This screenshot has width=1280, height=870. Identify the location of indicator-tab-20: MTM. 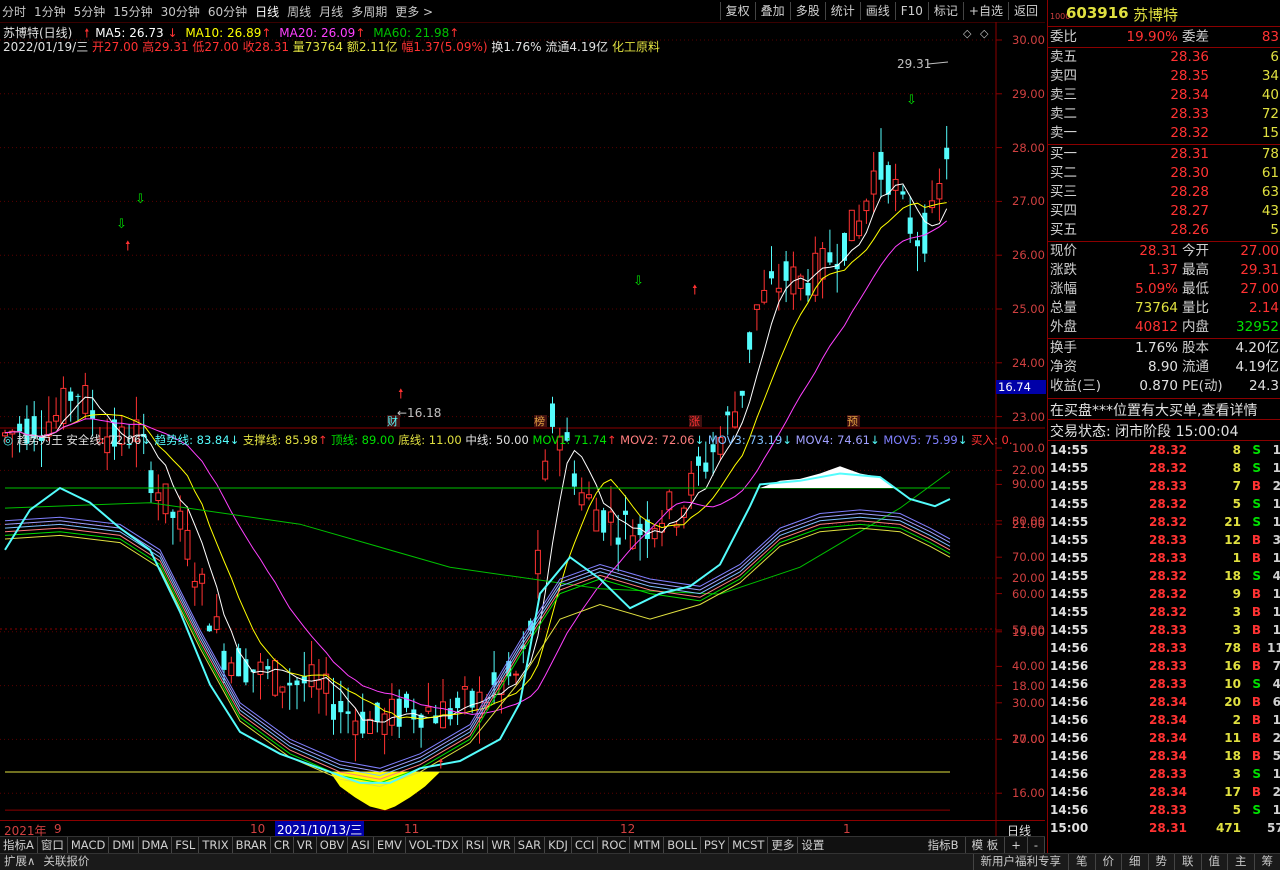
(647, 845).